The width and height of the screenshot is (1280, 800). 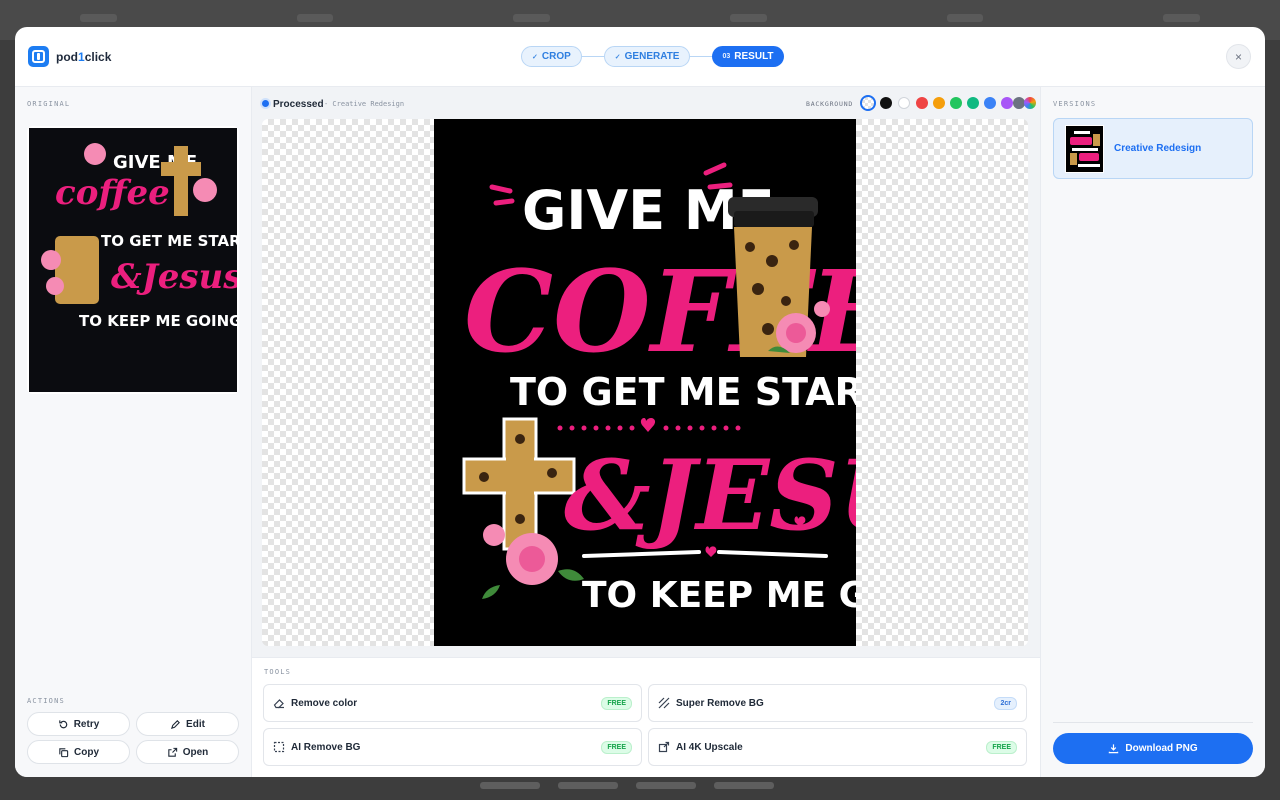 What do you see at coordinates (172, 752) in the screenshot?
I see `external-link-icon` at bounding box center [172, 752].